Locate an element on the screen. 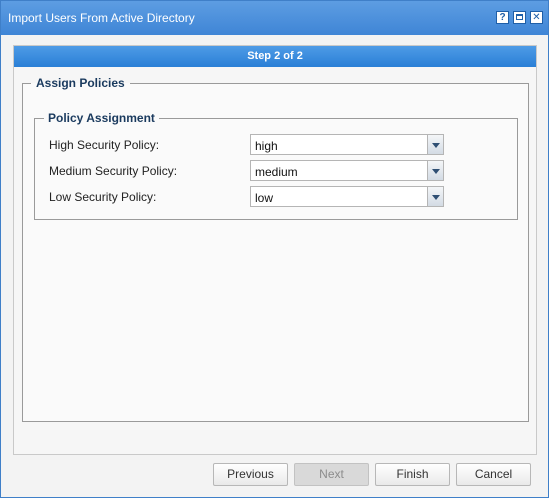  low-security-value: low is located at coordinates (264, 198).